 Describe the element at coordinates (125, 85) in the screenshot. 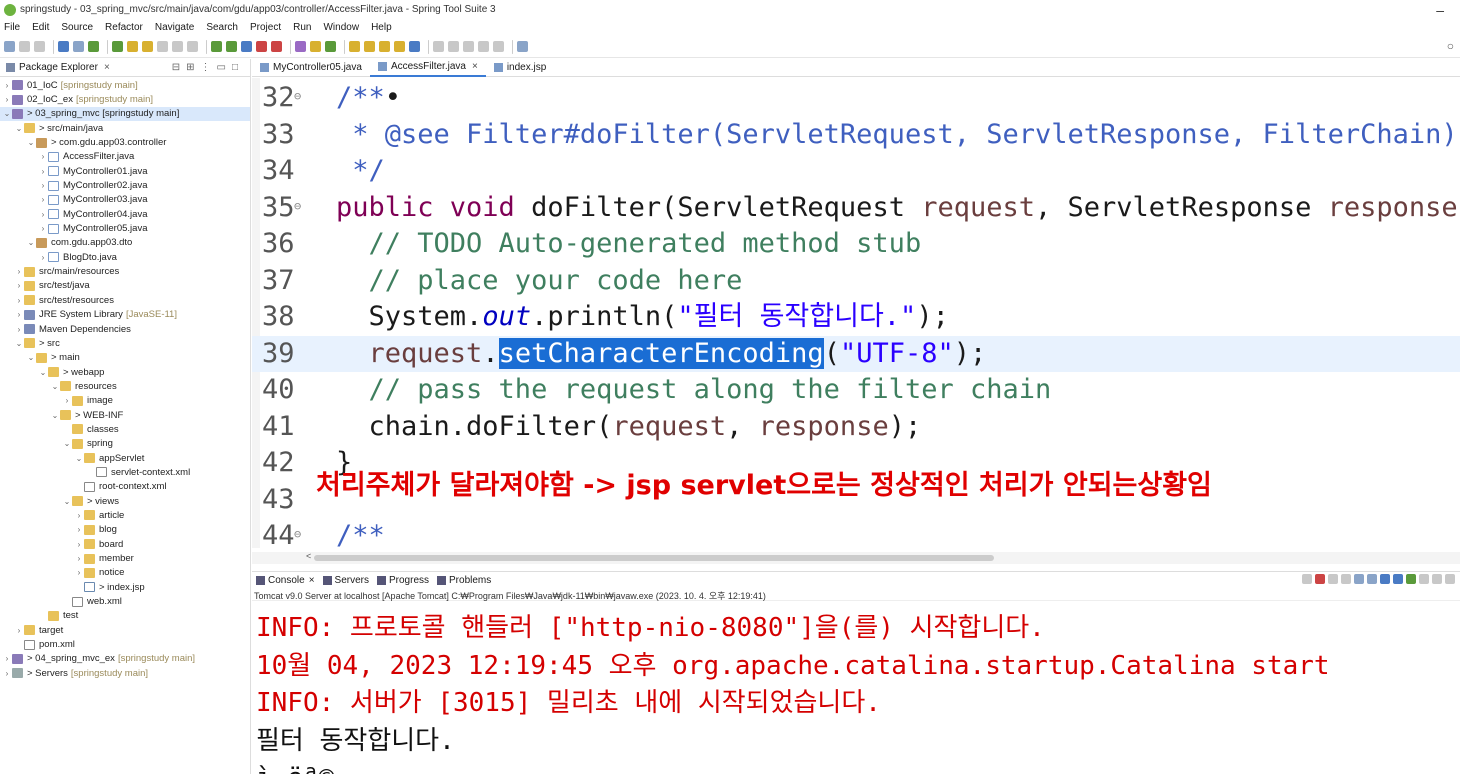

I see `tree-item: › 01_IoC [springstudy main]` at that location.